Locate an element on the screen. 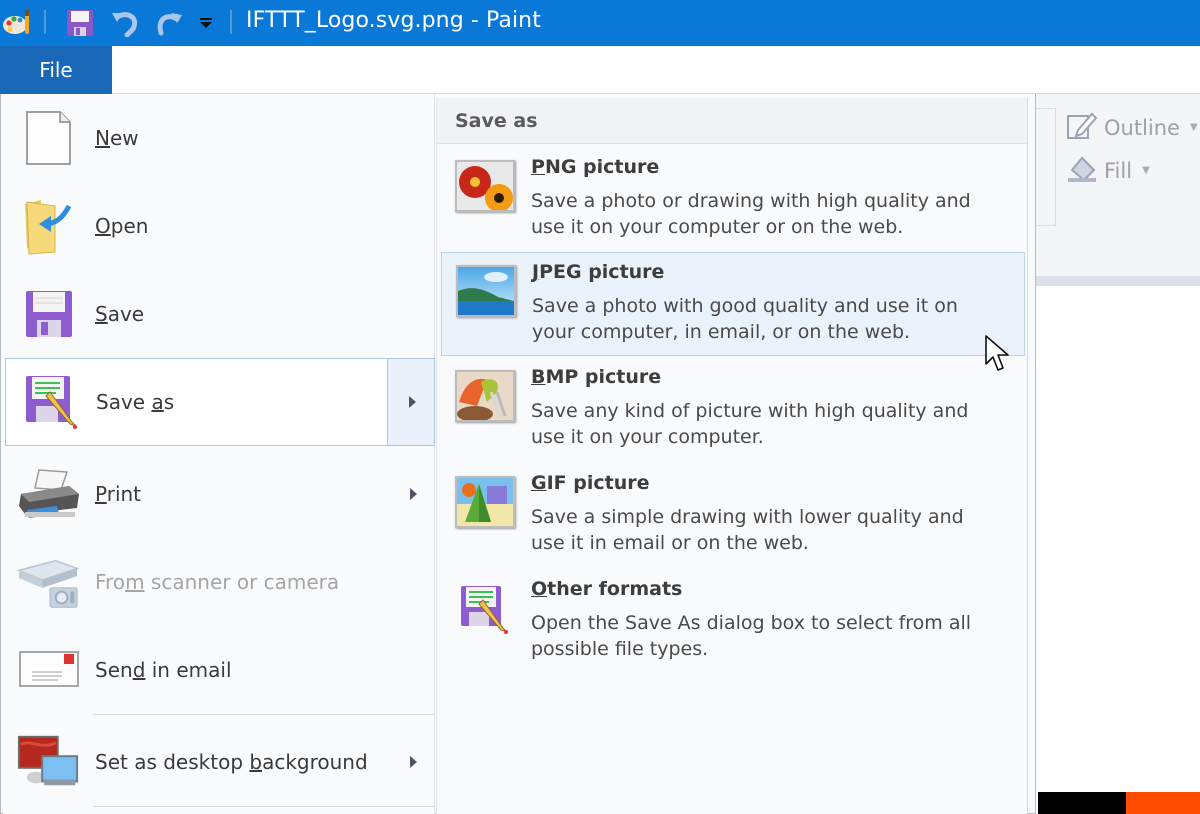 Image resolution: width=1200 pixels, height=814 pixels. png-picture-icon is located at coordinates (485, 186).